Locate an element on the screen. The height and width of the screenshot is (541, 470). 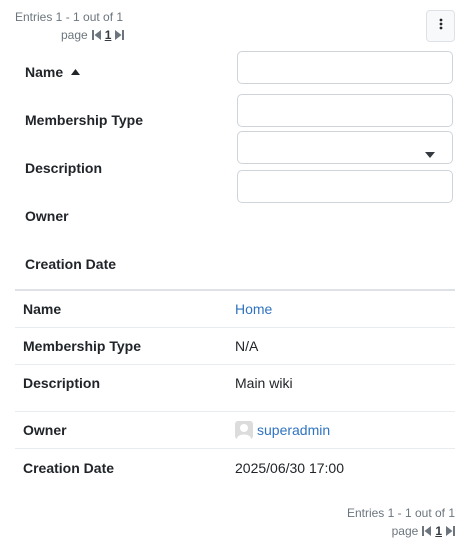
filter-label-text: Membership Type is located at coordinates (84, 120).